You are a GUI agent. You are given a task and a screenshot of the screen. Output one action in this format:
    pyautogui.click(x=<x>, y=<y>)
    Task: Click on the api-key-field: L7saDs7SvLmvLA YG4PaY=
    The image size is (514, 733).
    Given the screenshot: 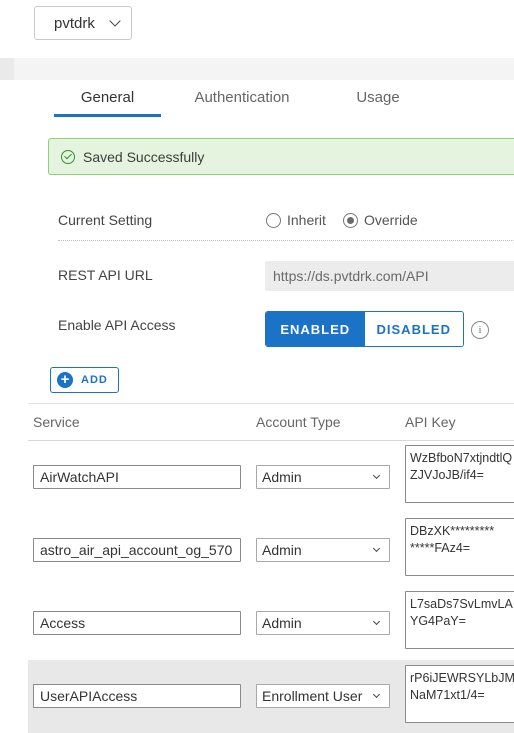 What is the action you would take?
    pyautogui.click(x=459, y=620)
    